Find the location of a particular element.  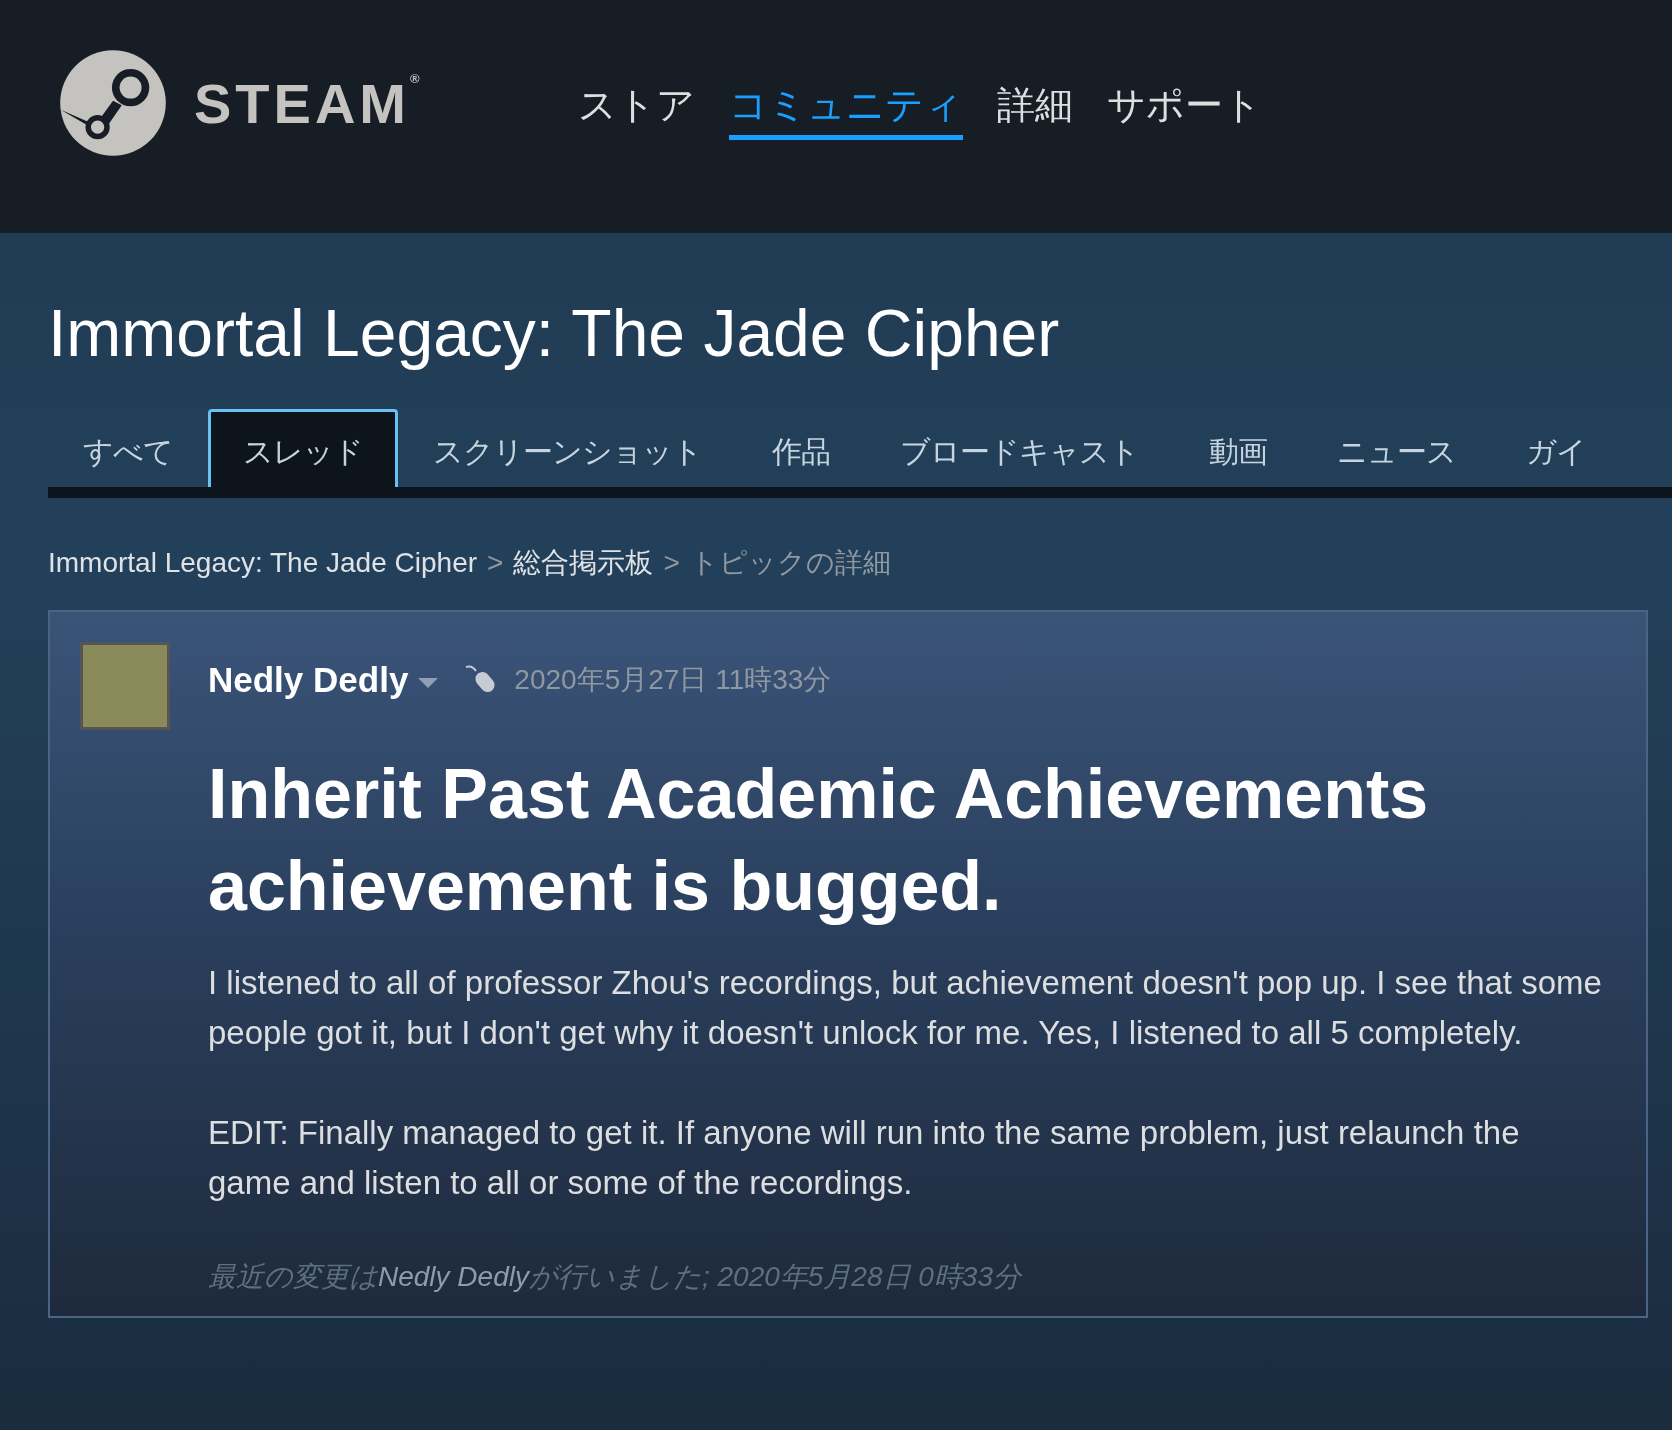

avatar-placeholder is located at coordinates (125, 686).